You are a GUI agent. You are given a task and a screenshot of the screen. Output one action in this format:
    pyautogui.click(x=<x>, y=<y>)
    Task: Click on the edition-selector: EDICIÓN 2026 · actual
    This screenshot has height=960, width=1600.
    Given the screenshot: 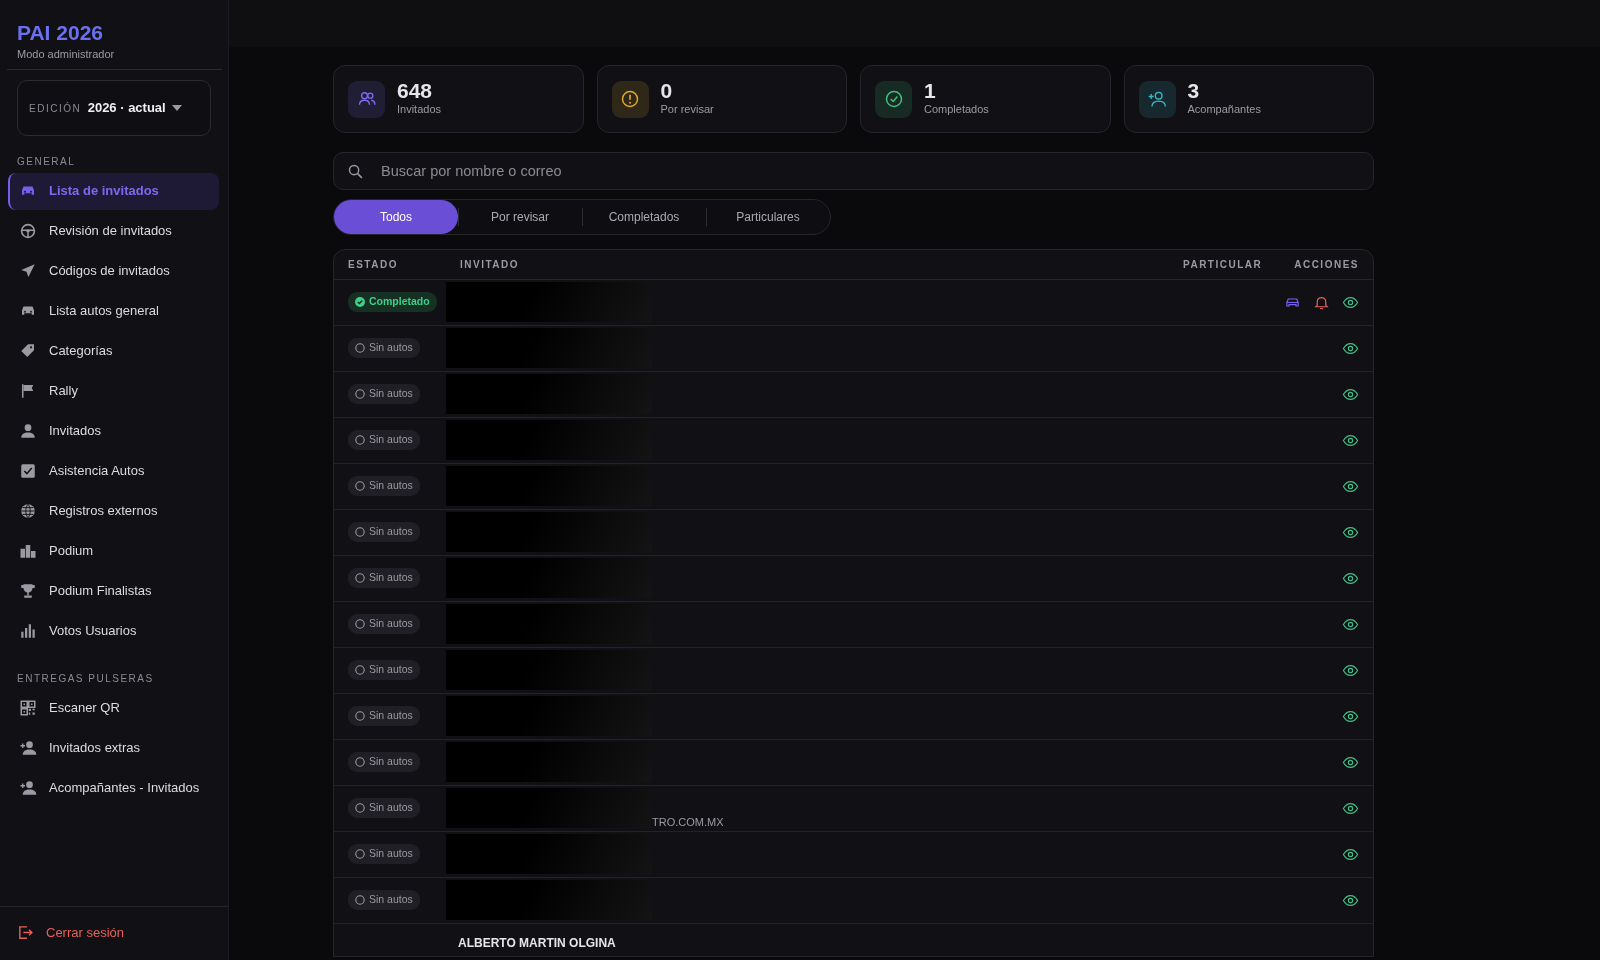 What is the action you would take?
    pyautogui.click(x=114, y=108)
    